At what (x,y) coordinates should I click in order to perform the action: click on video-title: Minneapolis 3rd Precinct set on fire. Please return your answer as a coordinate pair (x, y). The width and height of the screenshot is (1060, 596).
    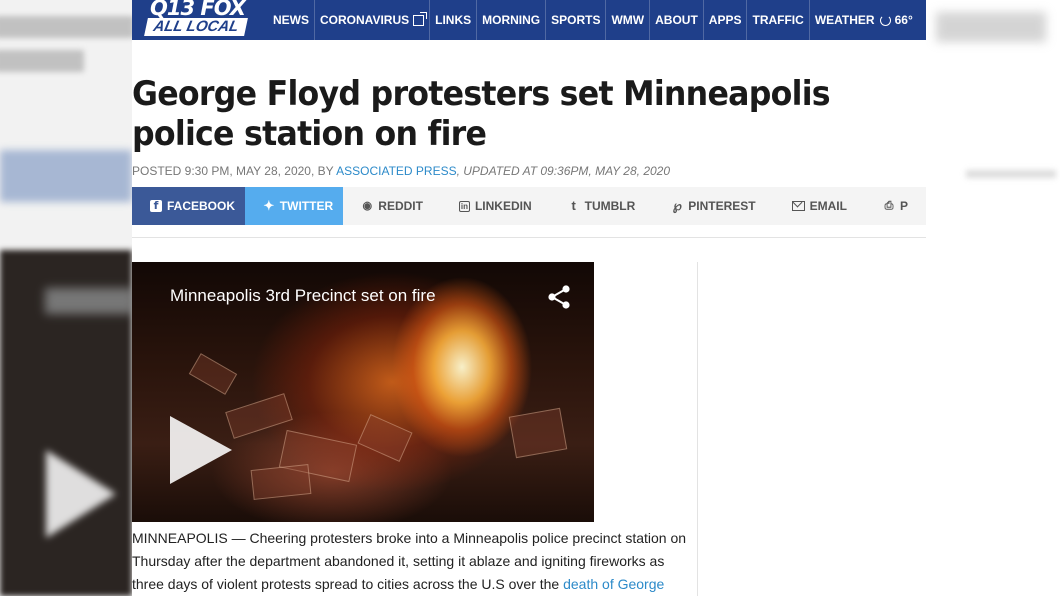
    Looking at the image, I should click on (303, 295).